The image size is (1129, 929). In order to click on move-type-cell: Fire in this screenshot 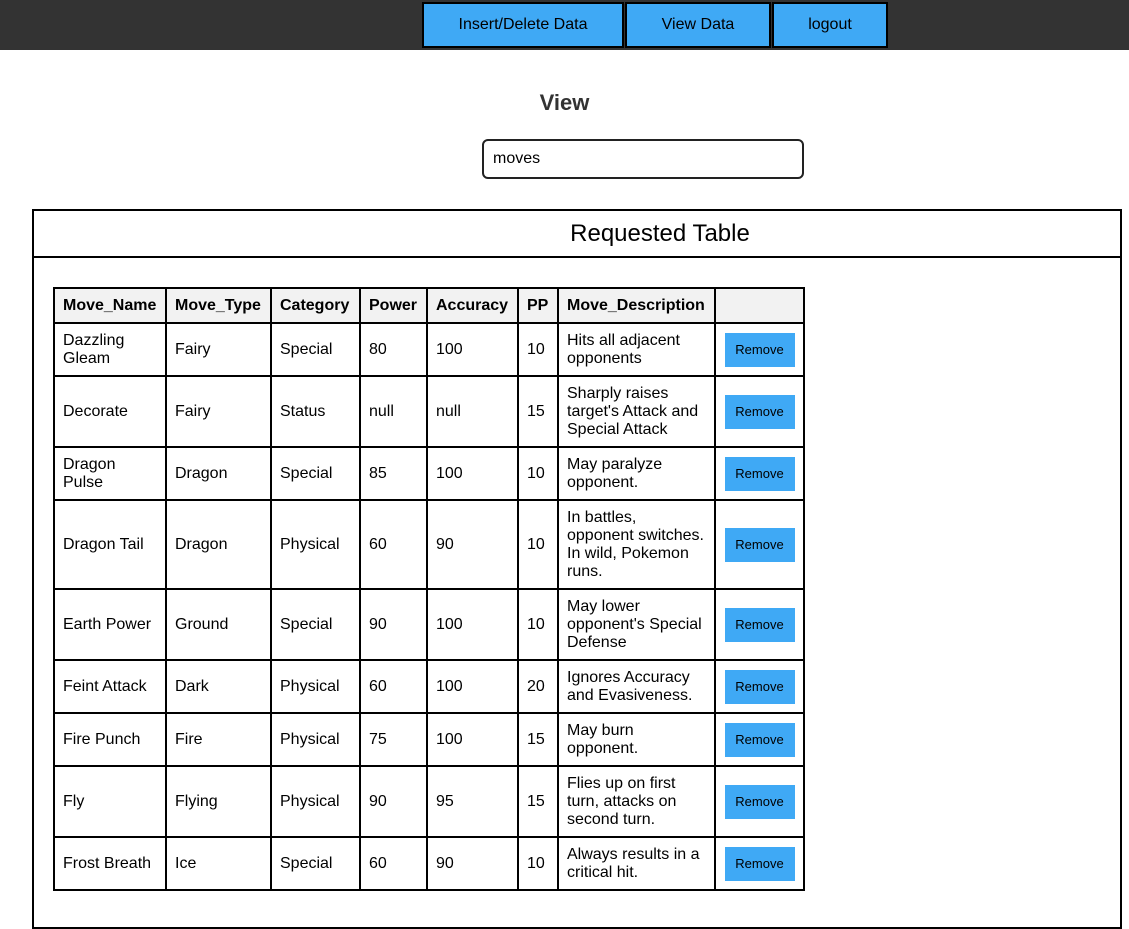, I will do `click(218, 739)`.